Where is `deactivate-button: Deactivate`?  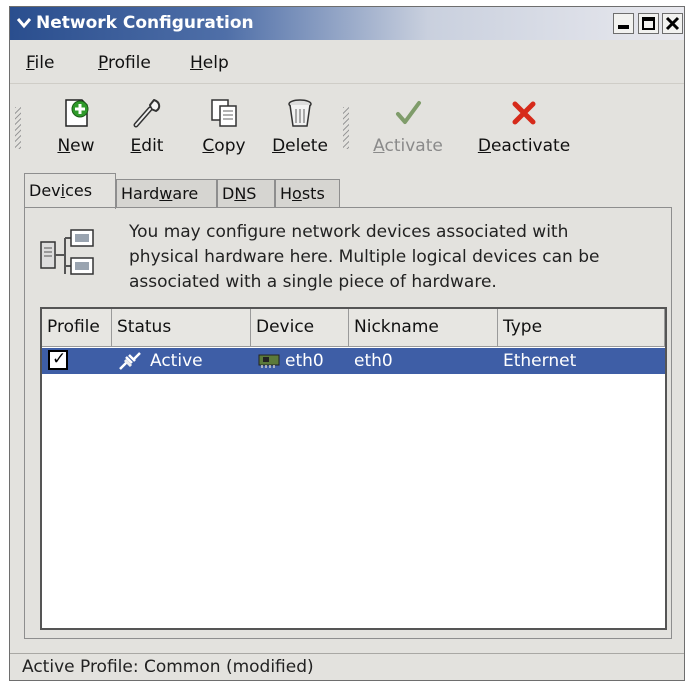
deactivate-button: Deactivate is located at coordinates (524, 129).